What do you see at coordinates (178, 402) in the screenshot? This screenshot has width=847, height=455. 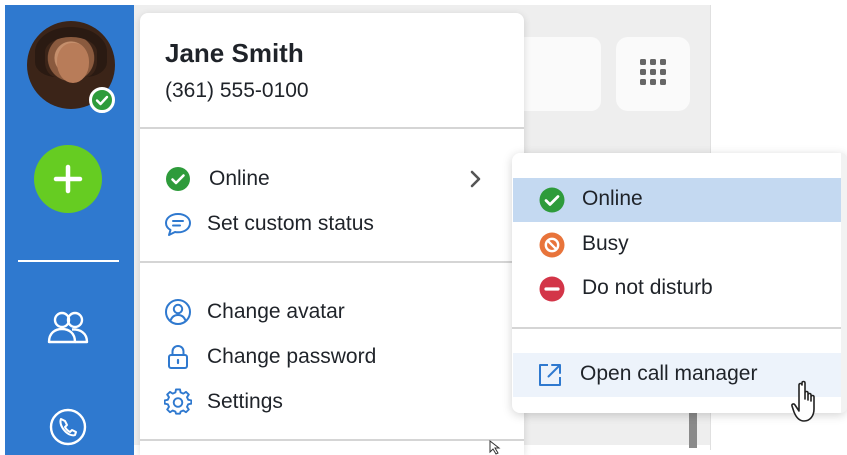 I see `gear-icon` at bounding box center [178, 402].